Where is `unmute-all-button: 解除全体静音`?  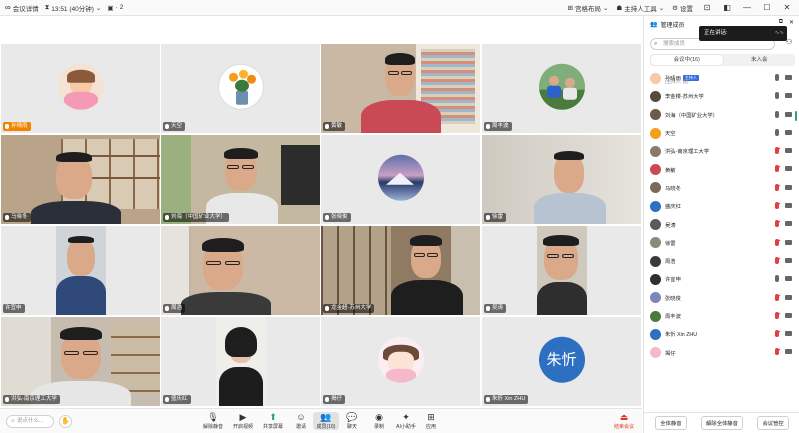 unmute-all-button: 解除全体静音 is located at coordinates (722, 423).